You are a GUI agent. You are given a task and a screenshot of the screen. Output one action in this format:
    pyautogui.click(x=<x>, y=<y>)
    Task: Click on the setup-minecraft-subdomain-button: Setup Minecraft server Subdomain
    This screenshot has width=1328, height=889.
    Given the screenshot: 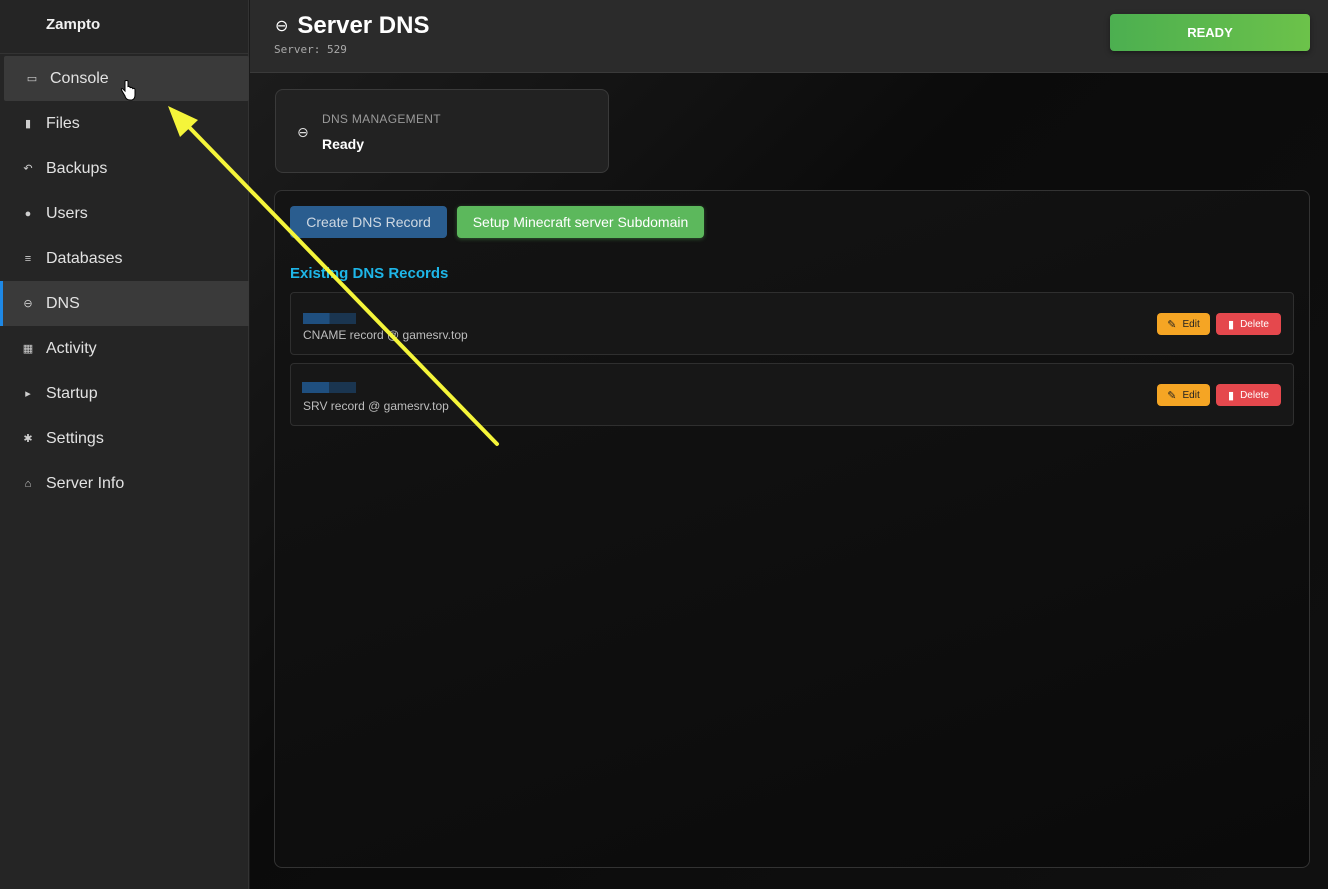 What is the action you would take?
    pyautogui.click(x=580, y=222)
    